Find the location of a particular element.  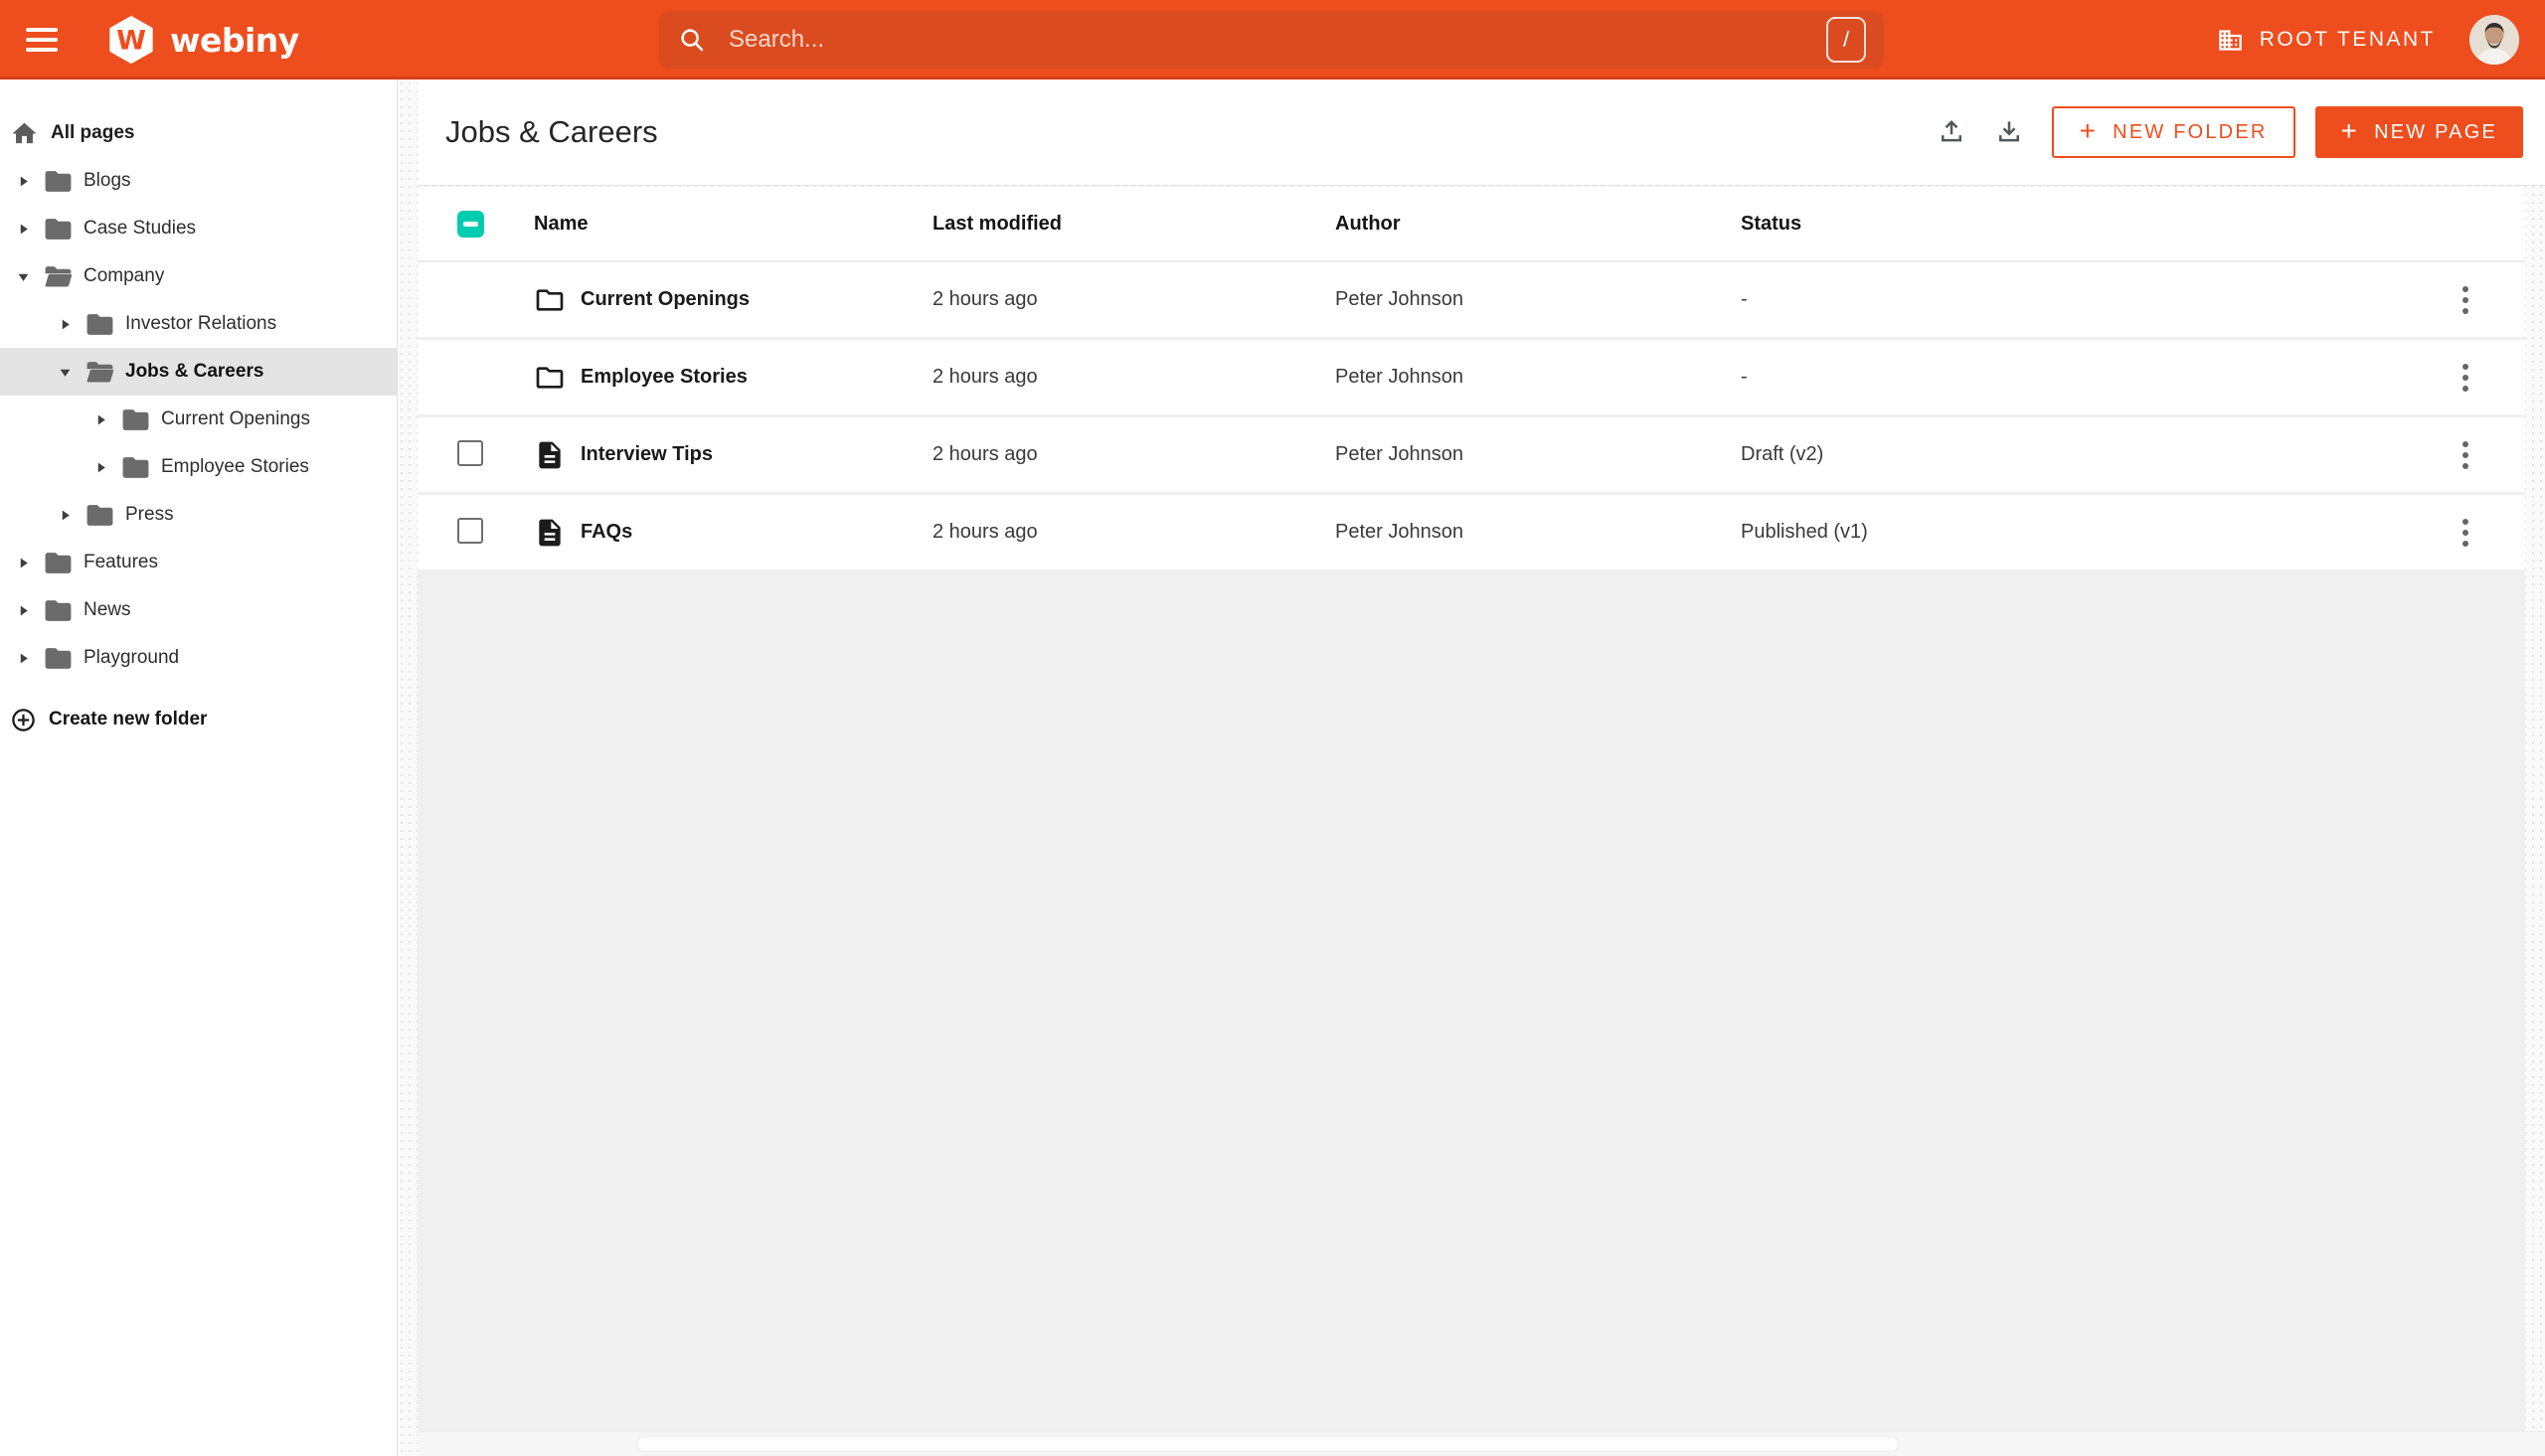

sidebar-item-playground: Playground is located at coordinates (198, 658).